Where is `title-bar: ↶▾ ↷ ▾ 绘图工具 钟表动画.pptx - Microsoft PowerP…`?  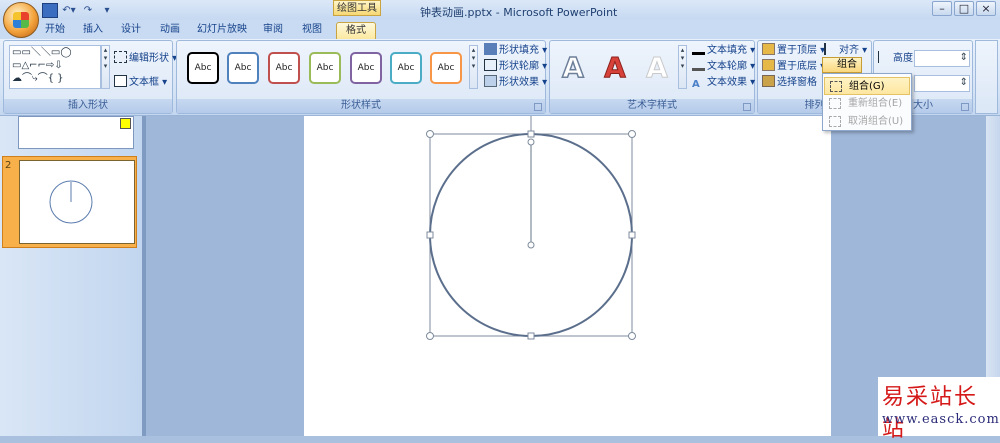
title-bar: ↶▾ ↷ ▾ 绘图工具 钟表动画.pptx - Microsoft PowerP… is located at coordinates (500, 19).